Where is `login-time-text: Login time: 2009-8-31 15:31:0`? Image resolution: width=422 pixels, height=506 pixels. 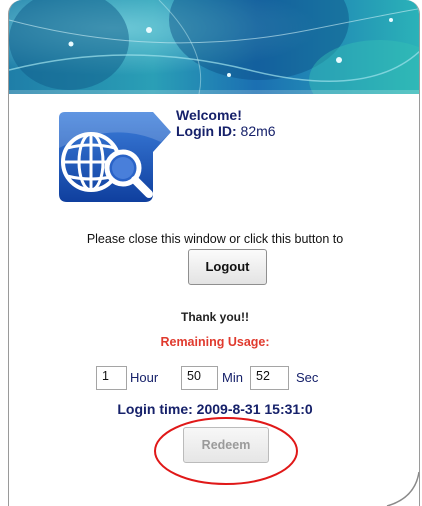
login-time-text: Login time: 2009-8-31 15:31:0 is located at coordinates (215, 409).